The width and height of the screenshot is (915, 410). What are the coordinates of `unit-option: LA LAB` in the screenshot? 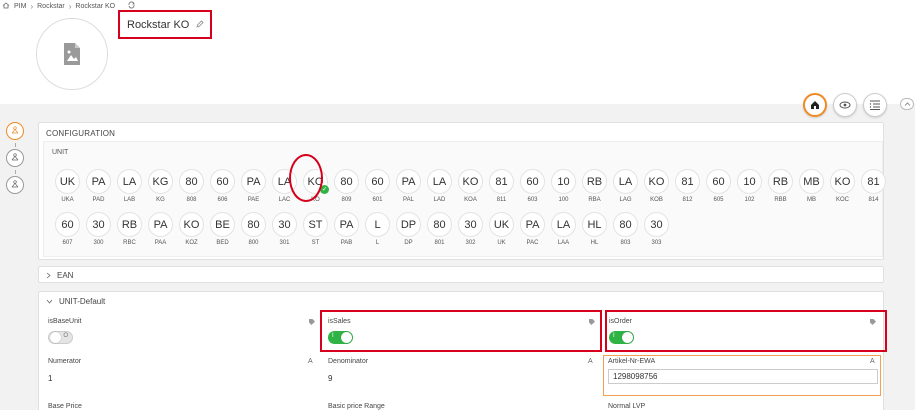 It's located at (129, 186).